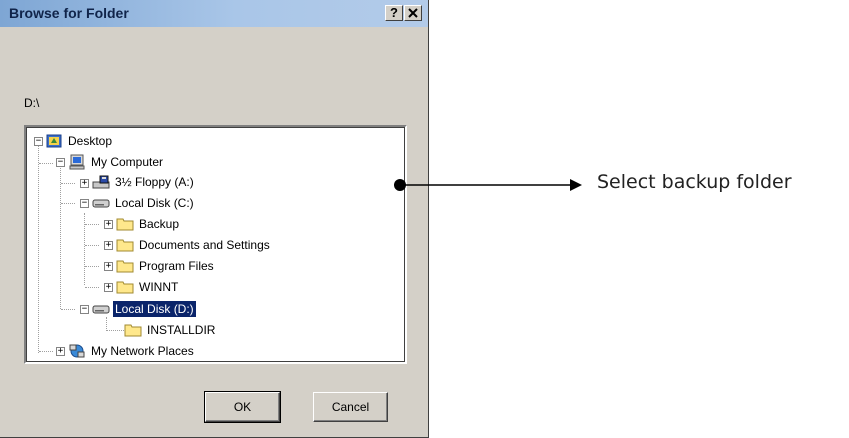  I want to click on selected-path-label: D:\, so click(32, 103).